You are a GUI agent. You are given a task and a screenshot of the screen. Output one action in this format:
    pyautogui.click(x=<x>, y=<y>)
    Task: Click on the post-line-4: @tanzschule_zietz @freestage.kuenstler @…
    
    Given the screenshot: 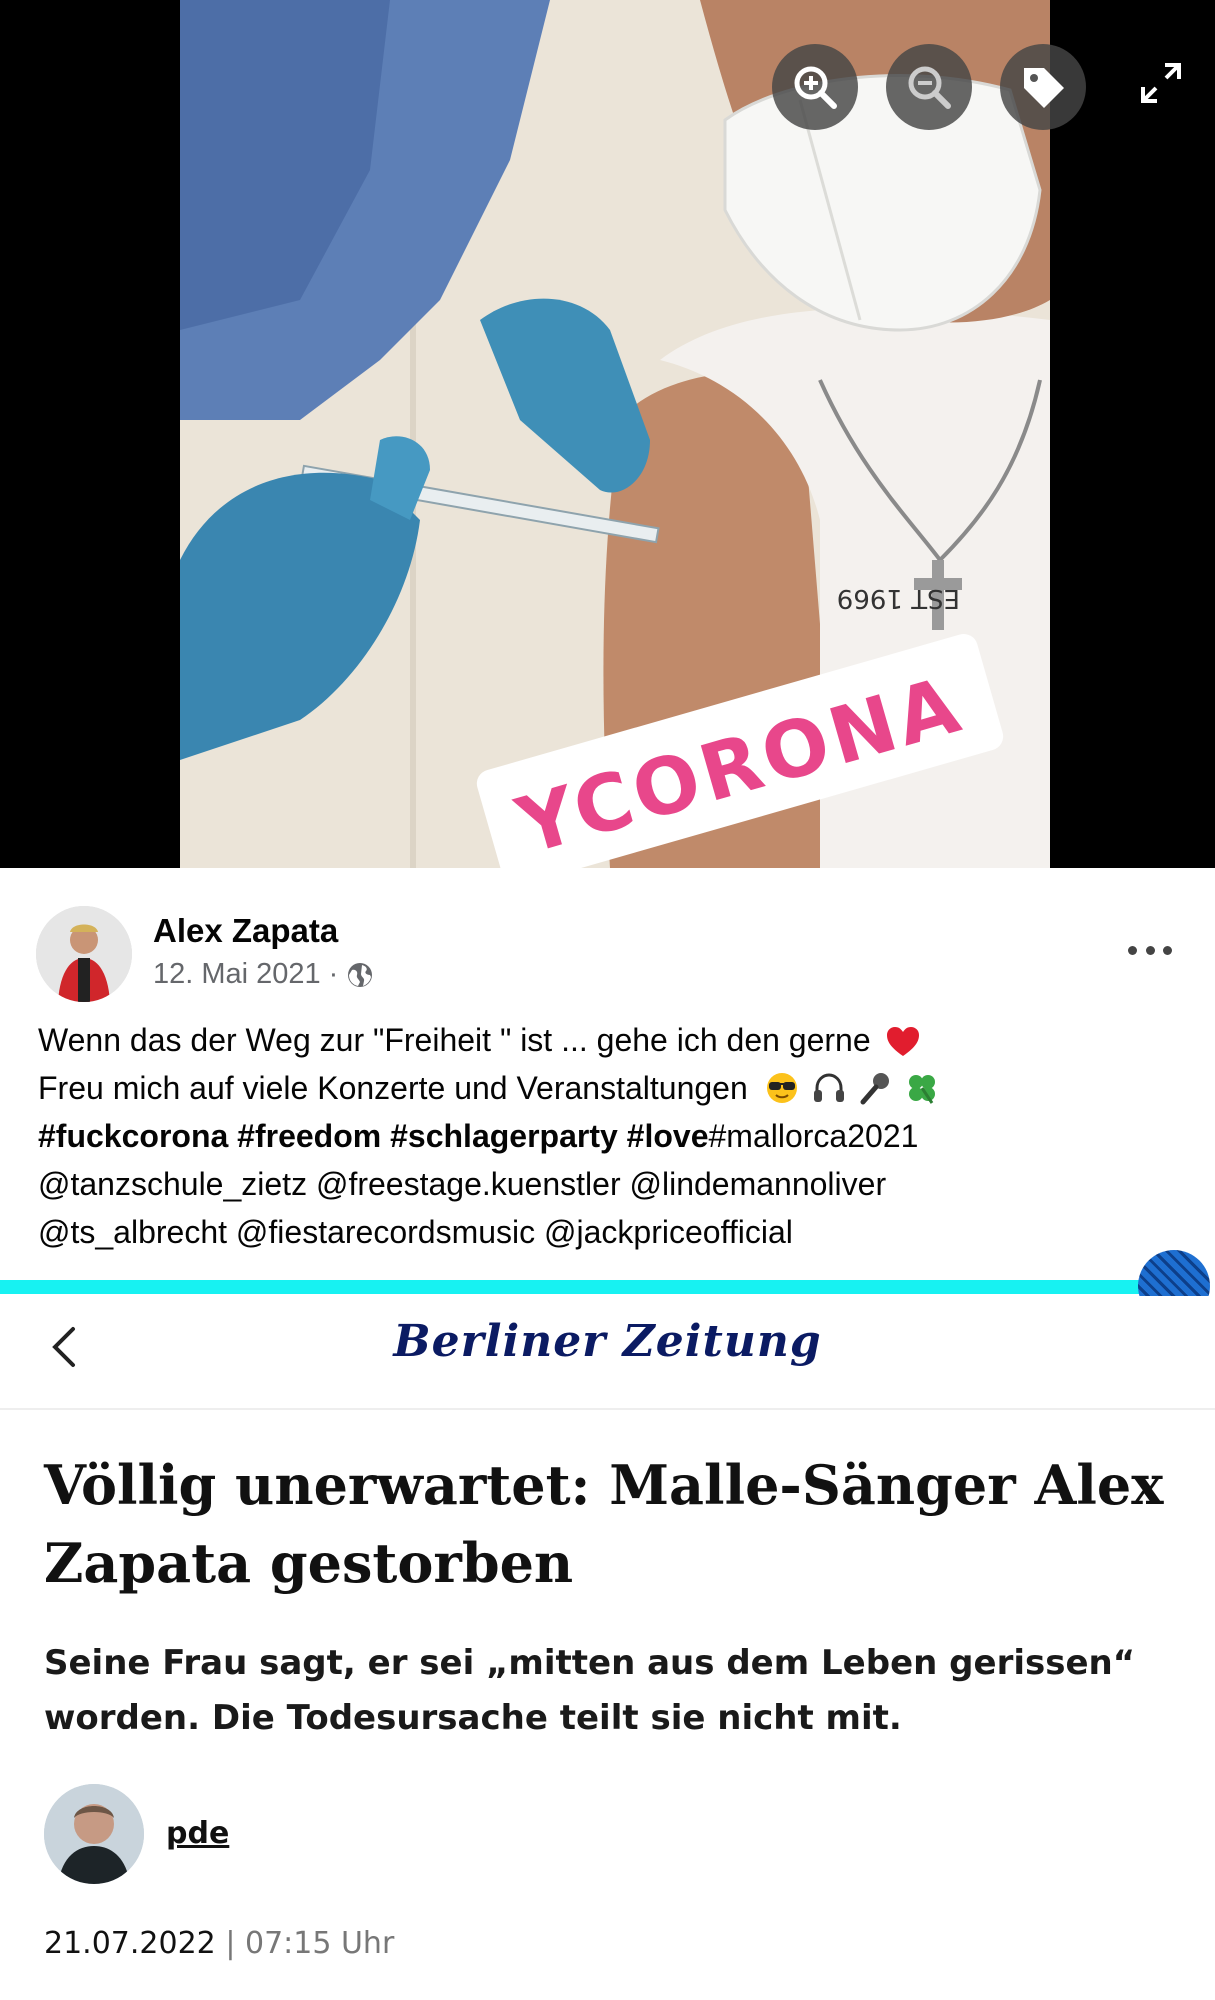 What is the action you would take?
    pyautogui.click(x=613, y=1184)
    